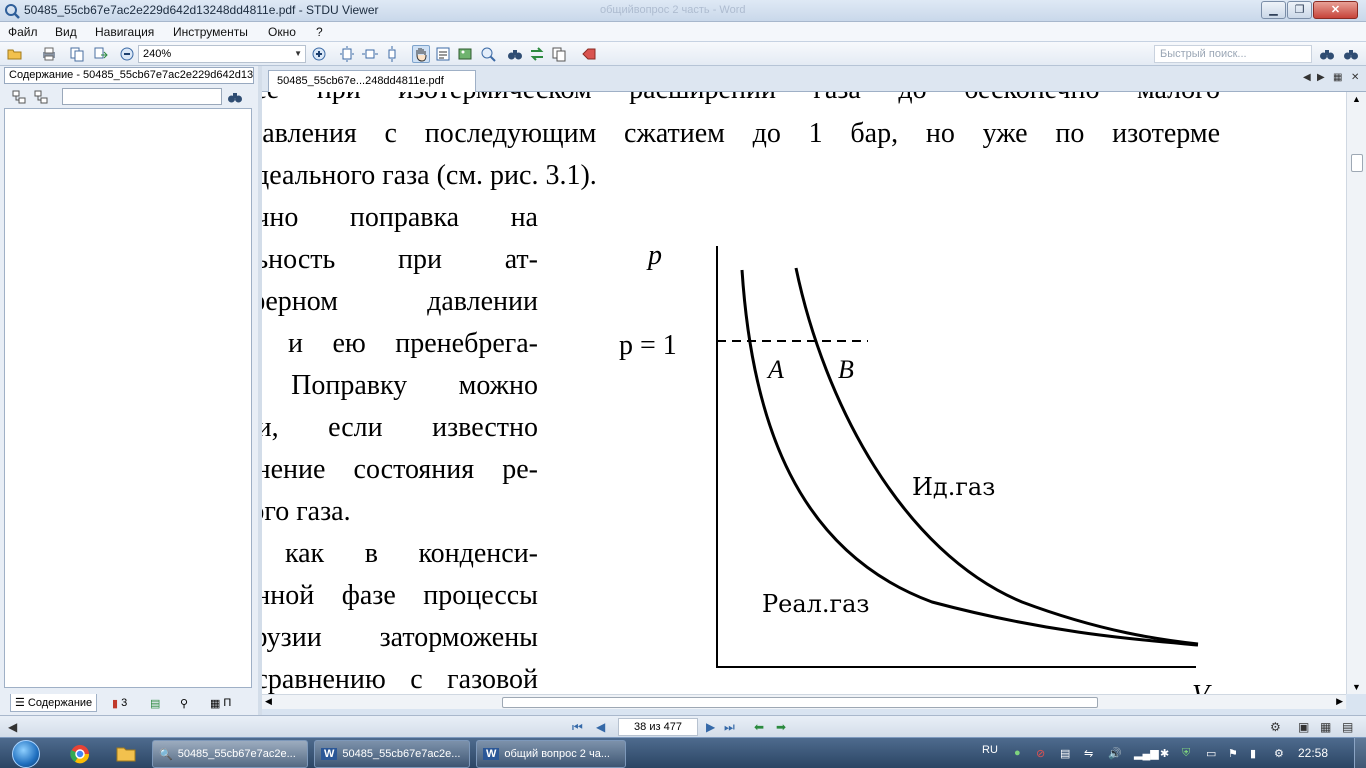 This screenshot has width=1366, height=768. What do you see at coordinates (1335, 10) in the screenshot?
I see `close-button: ✕` at bounding box center [1335, 10].